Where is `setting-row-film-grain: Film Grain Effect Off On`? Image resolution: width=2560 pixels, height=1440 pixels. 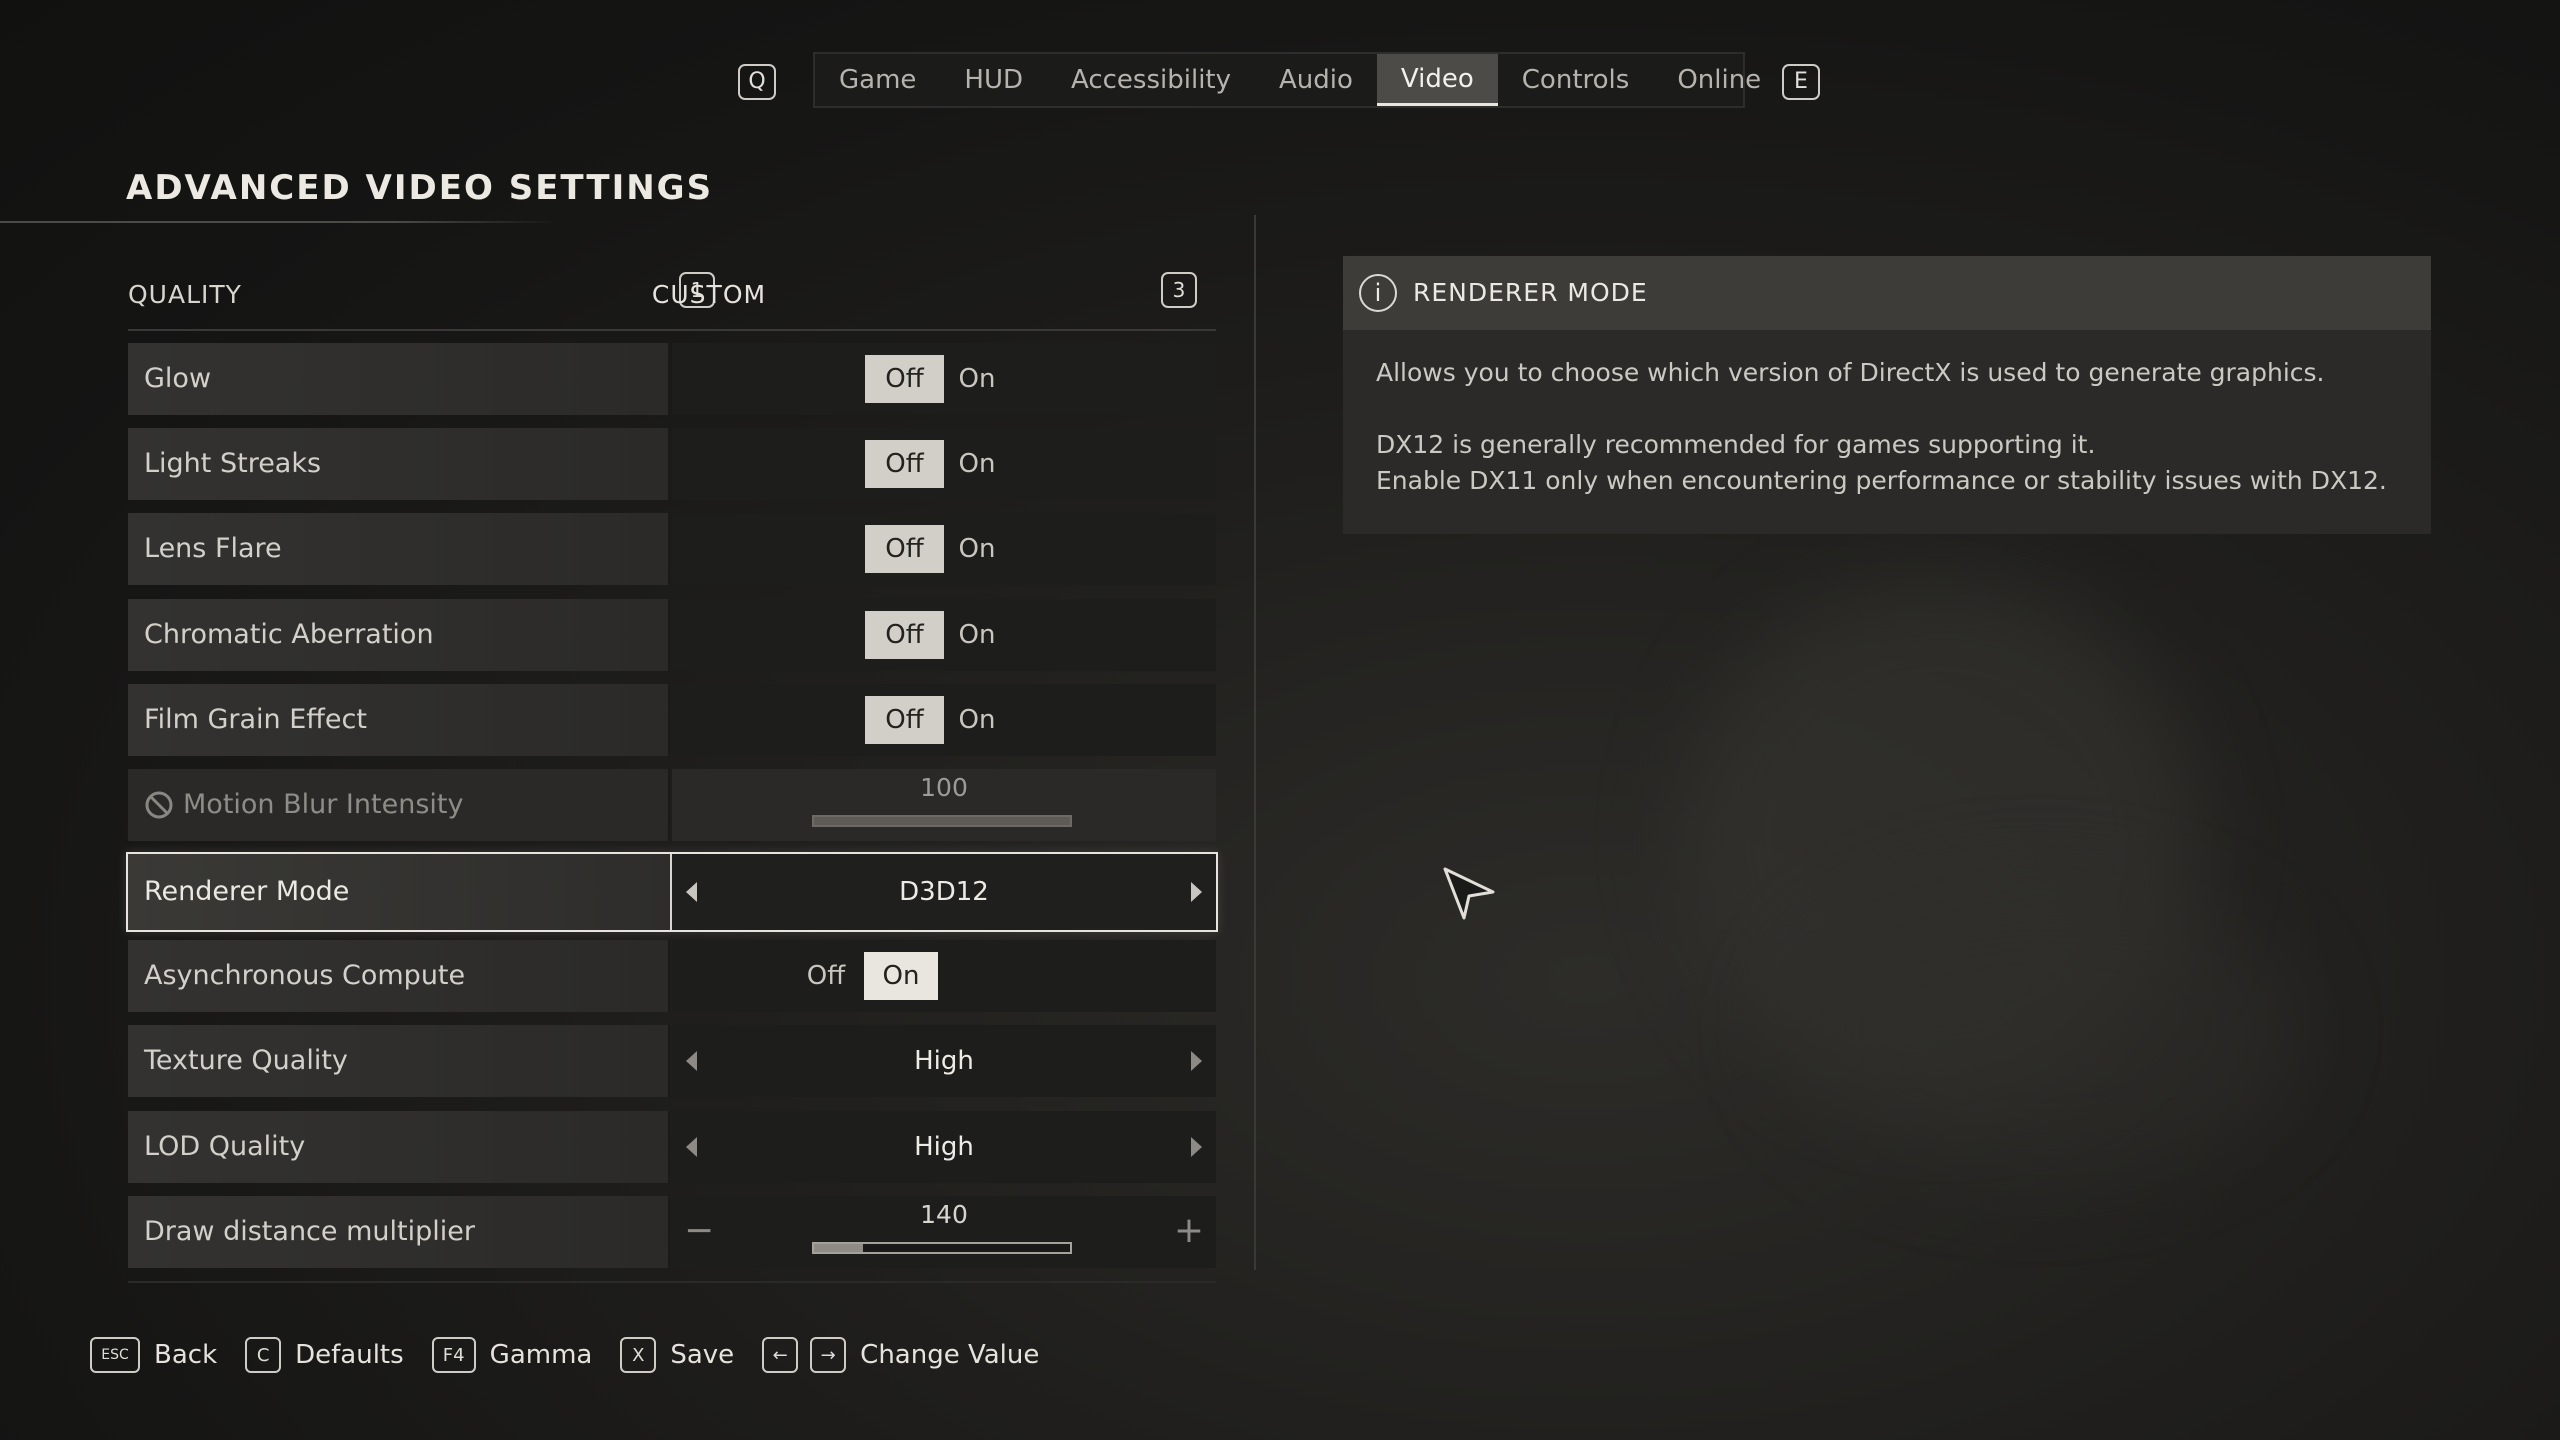
setting-row-film-grain: Film Grain Effect Off On is located at coordinates (672, 720).